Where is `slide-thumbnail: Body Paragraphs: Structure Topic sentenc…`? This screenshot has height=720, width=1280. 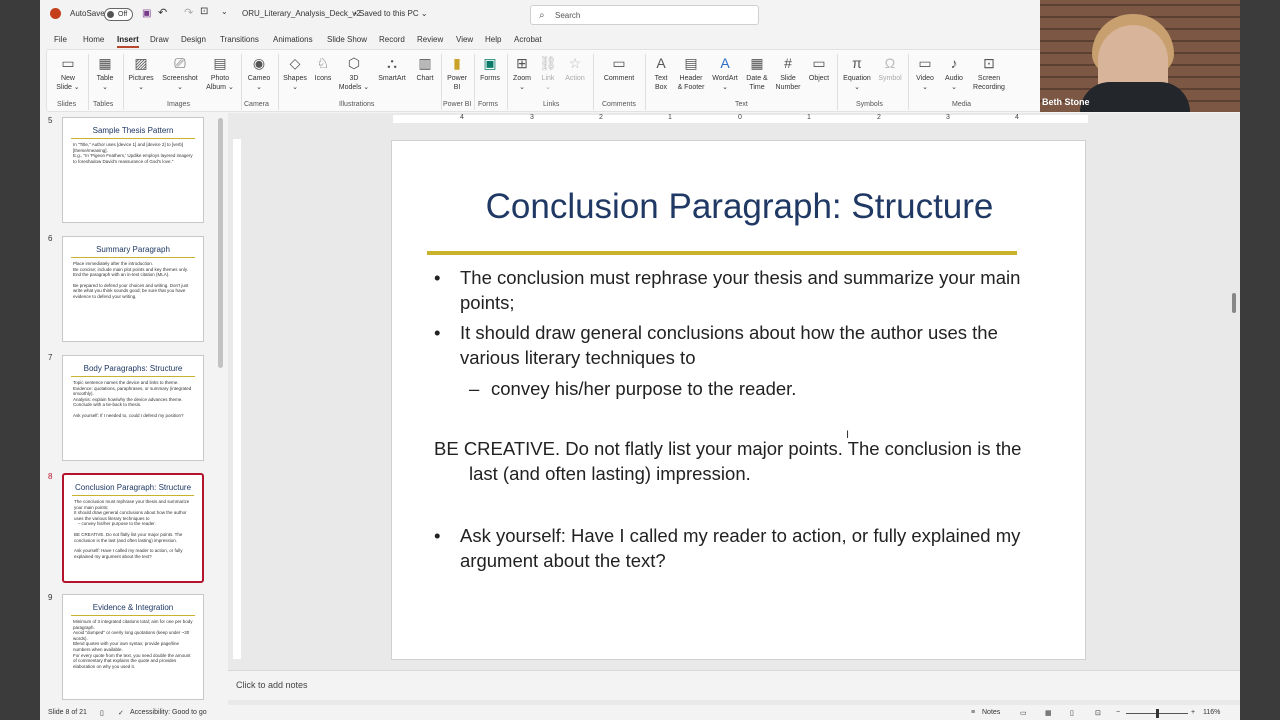 slide-thumbnail: Body Paragraphs: Structure Topic sentenc… is located at coordinates (133, 408).